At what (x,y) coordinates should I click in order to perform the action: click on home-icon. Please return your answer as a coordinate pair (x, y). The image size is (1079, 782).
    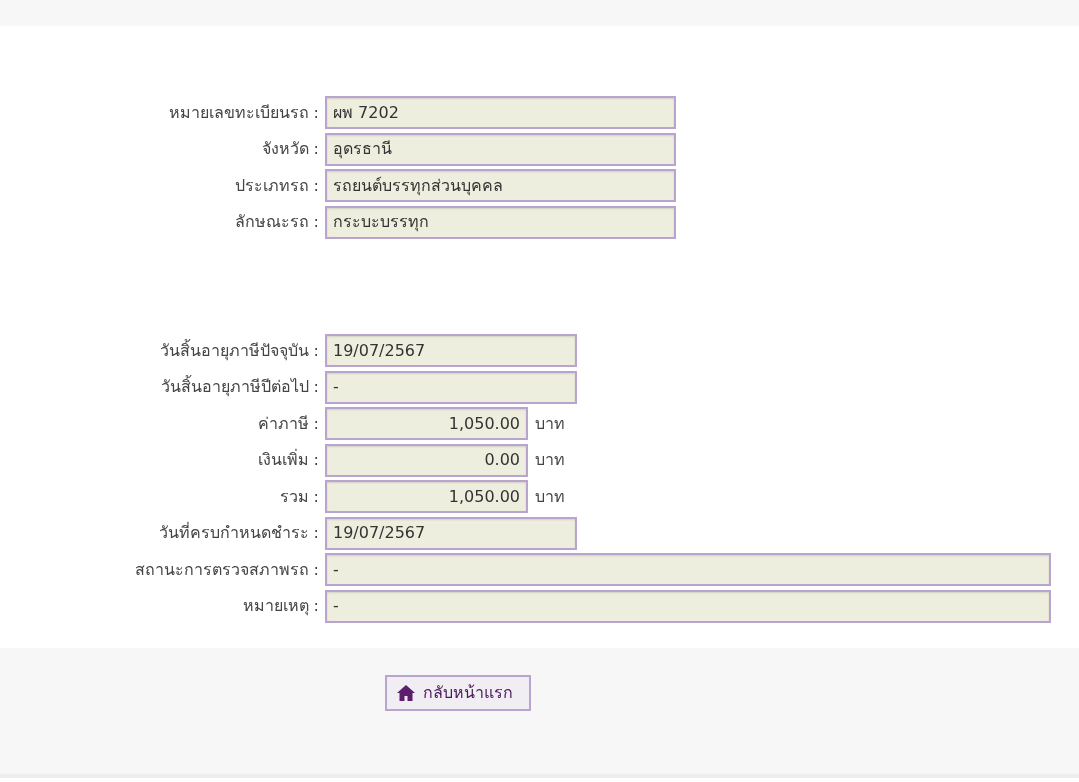
    Looking at the image, I should click on (406, 693).